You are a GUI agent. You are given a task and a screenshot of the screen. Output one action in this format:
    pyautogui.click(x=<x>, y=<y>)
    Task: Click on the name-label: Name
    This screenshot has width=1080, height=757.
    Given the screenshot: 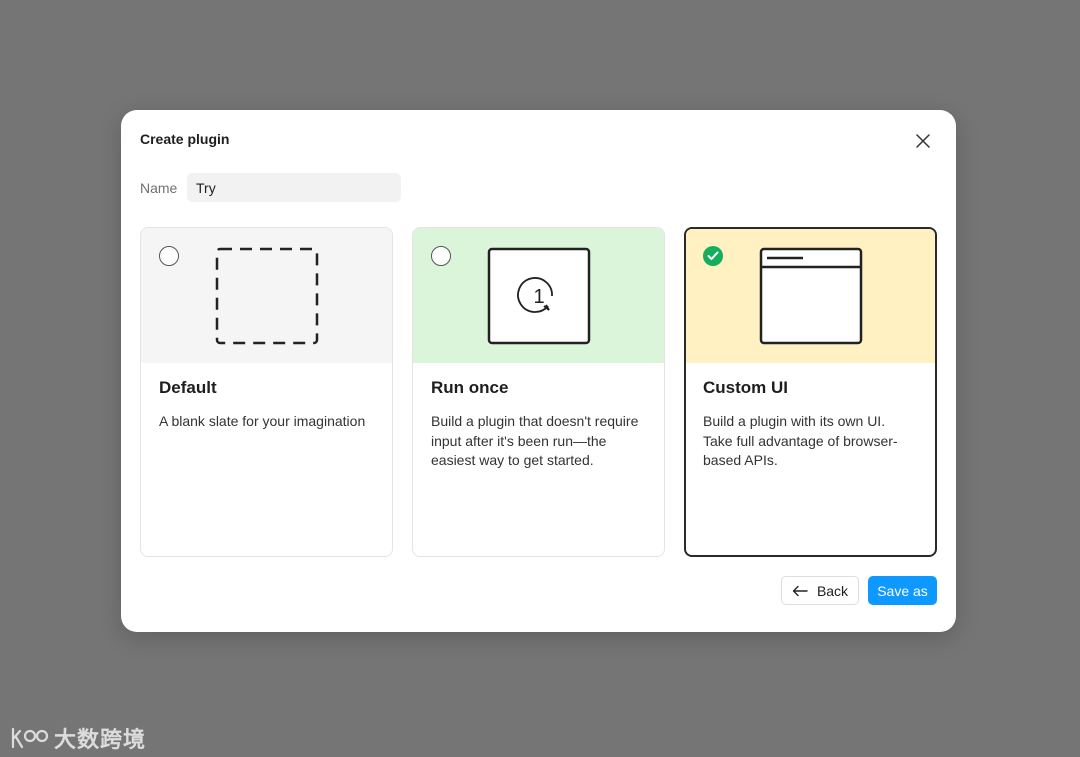 What is the action you would take?
    pyautogui.click(x=159, y=187)
    